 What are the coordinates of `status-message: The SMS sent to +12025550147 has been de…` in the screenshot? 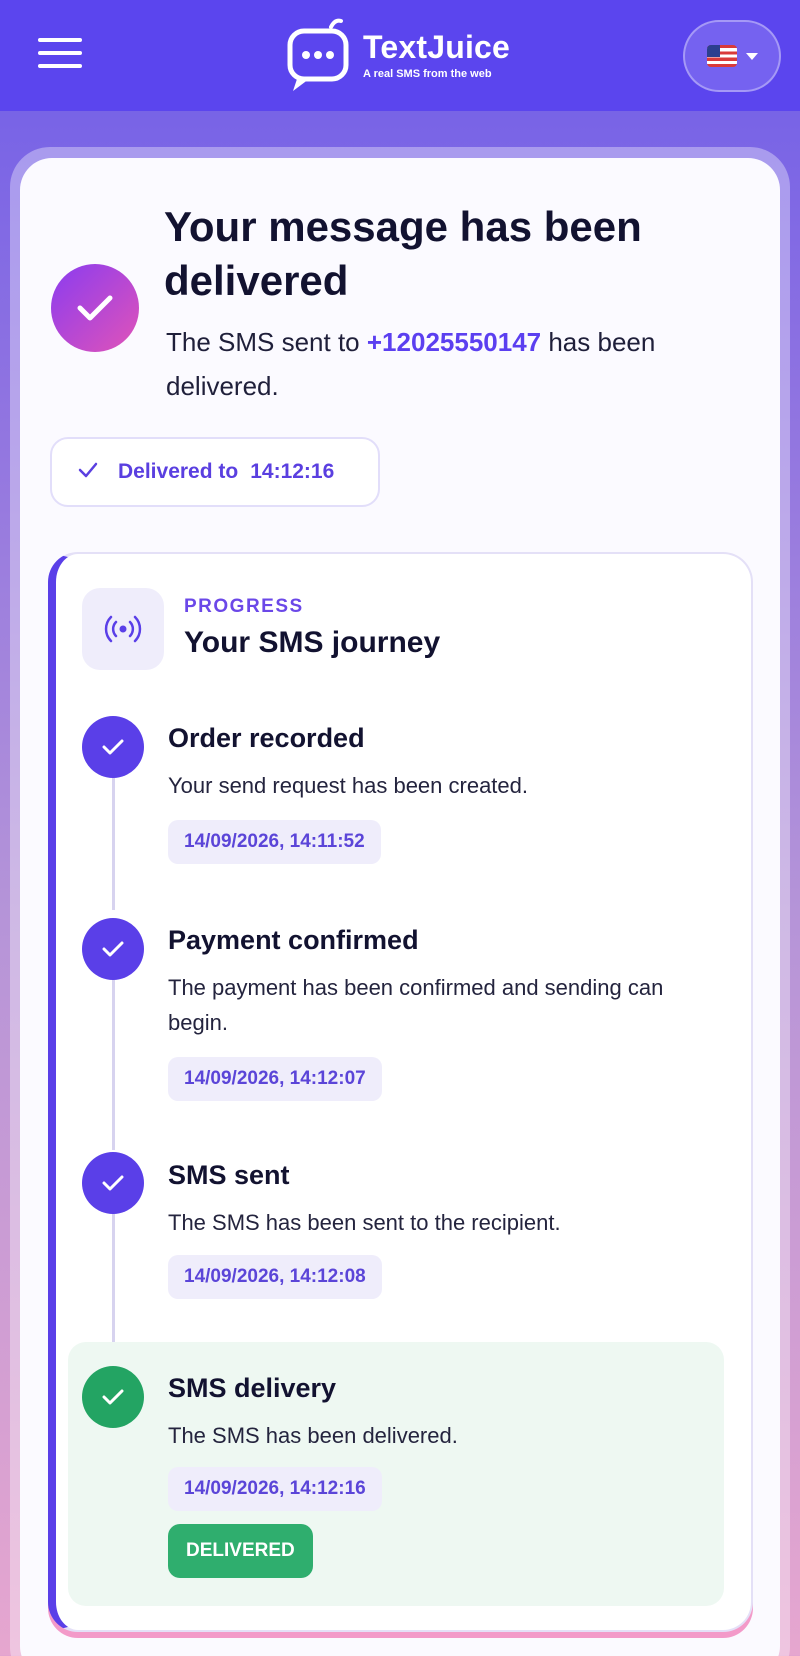 It's located at (411, 364).